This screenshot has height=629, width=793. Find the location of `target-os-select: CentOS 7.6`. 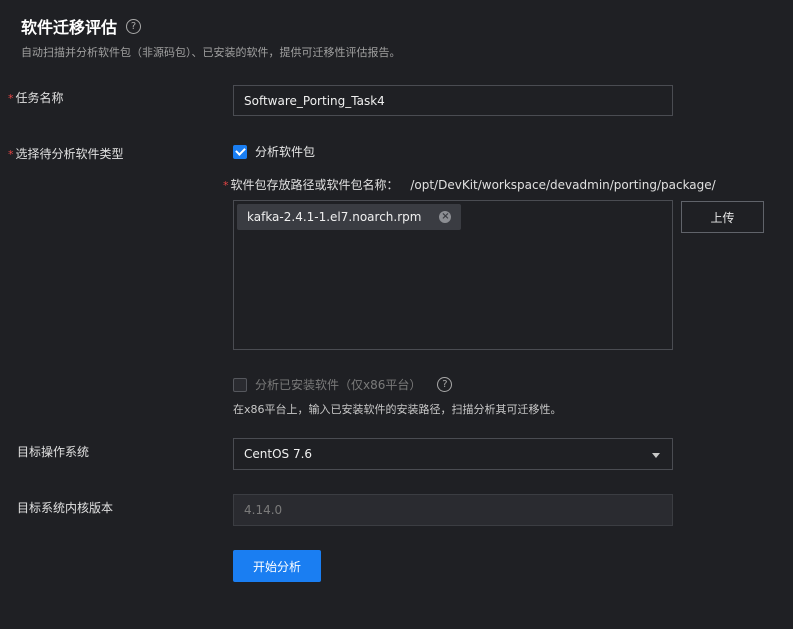

target-os-select: CentOS 7.6 is located at coordinates (453, 454).